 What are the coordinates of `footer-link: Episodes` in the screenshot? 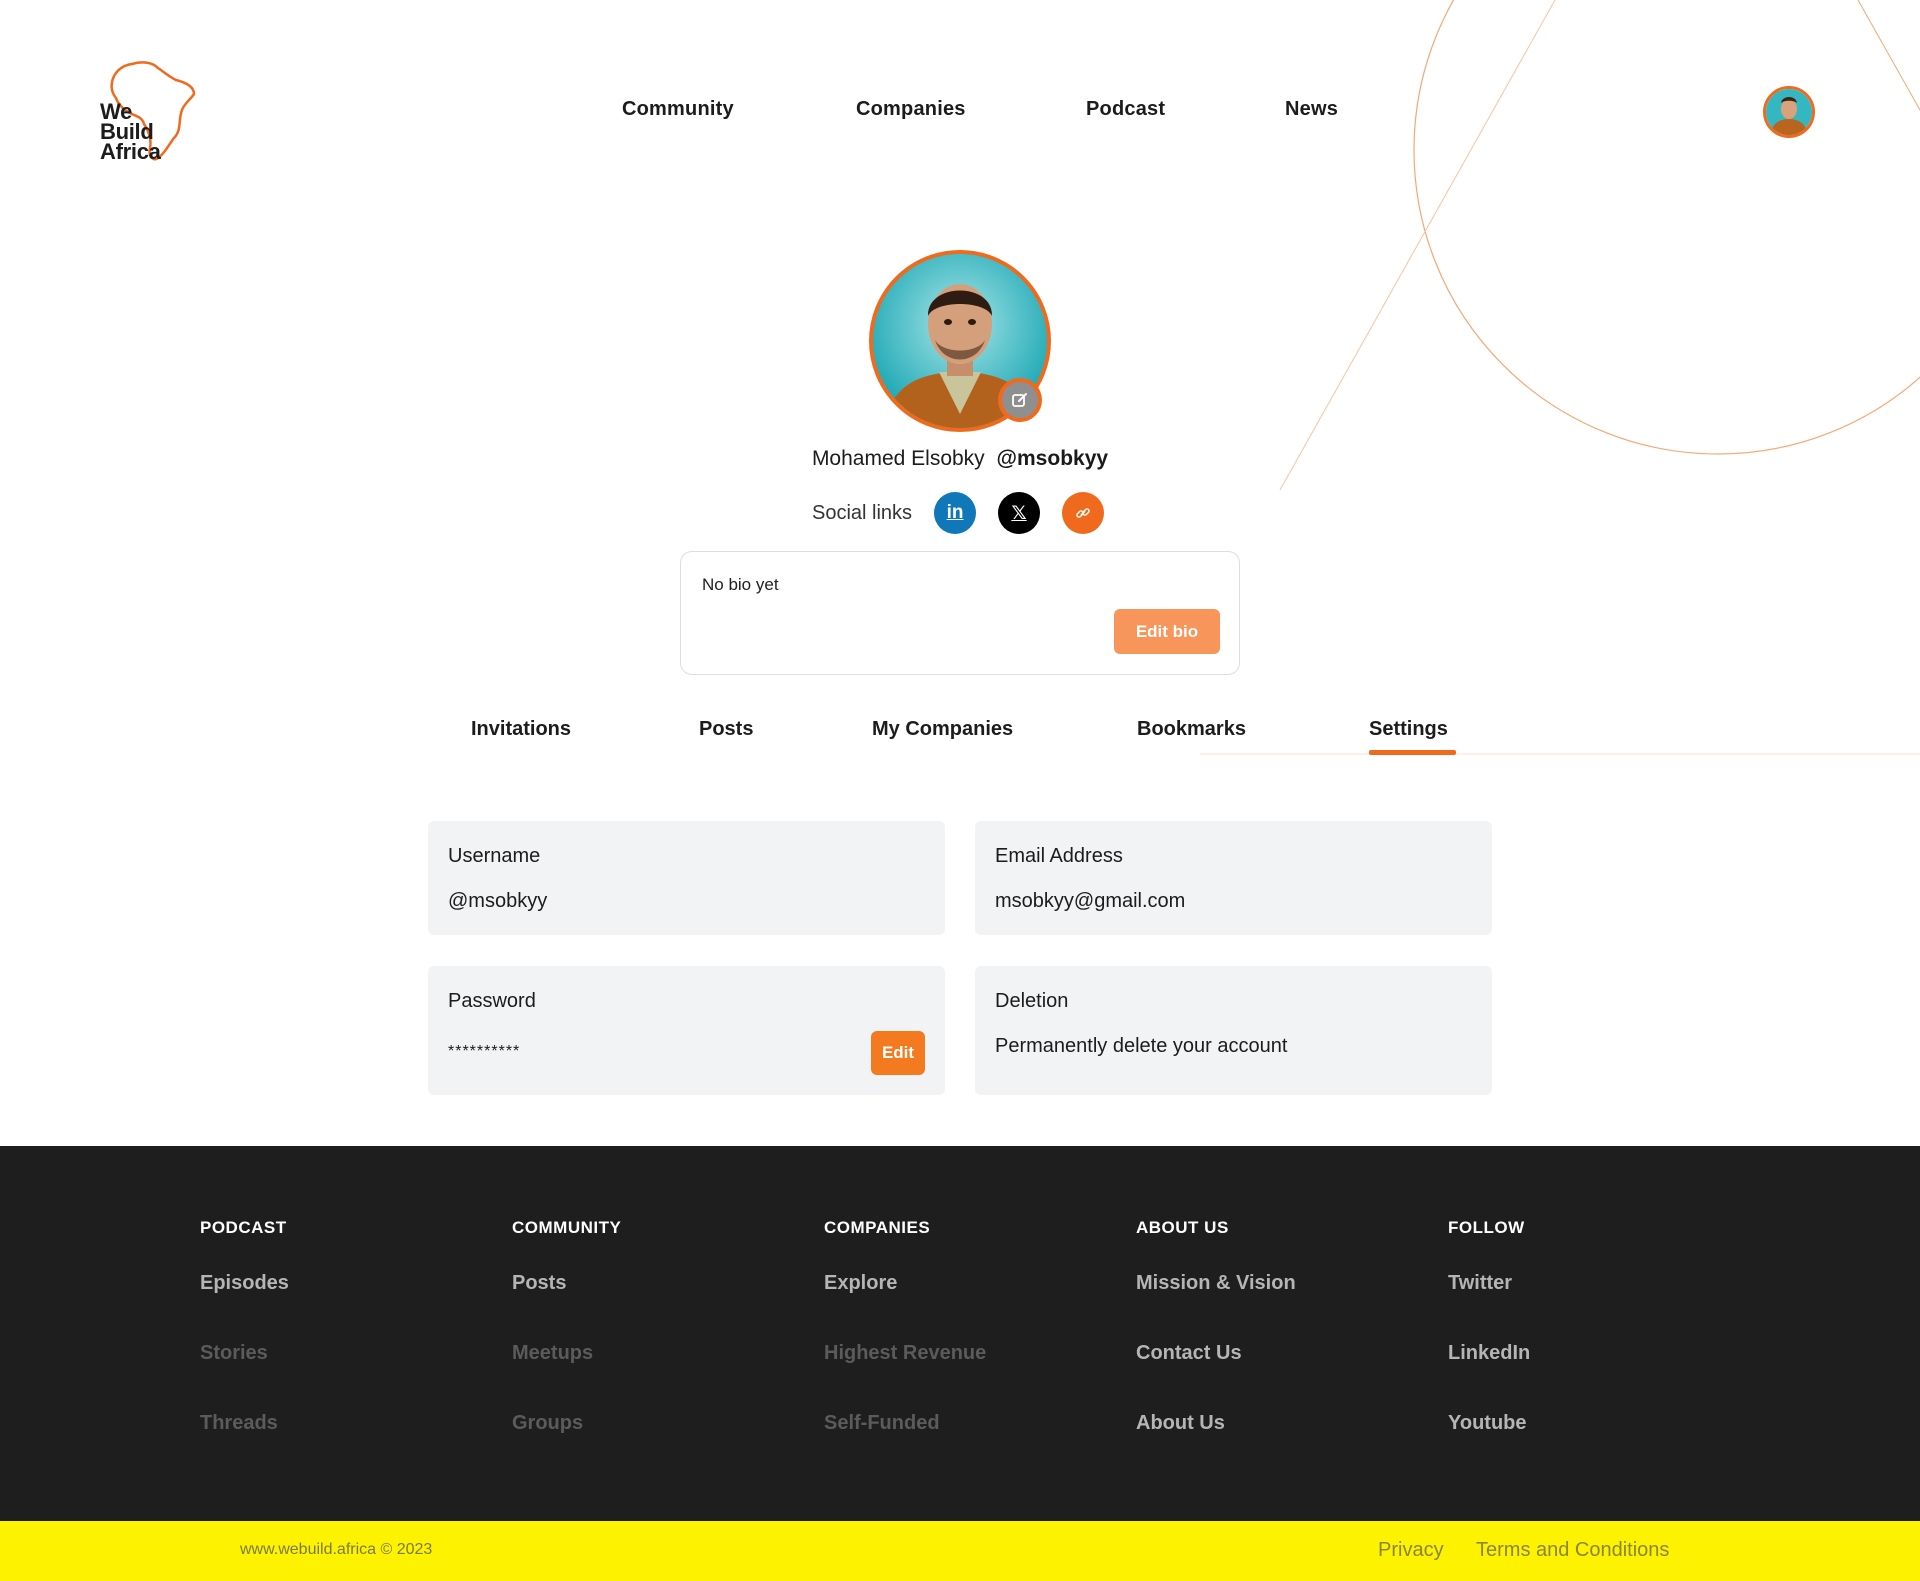 It's located at (244, 1283).